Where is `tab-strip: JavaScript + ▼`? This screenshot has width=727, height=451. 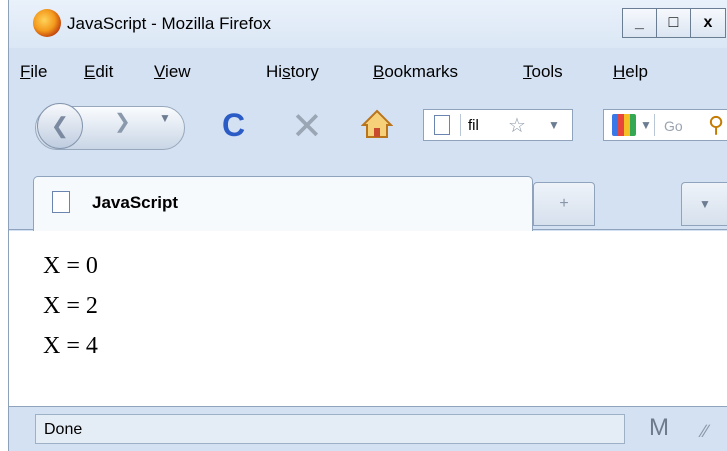
tab-strip: JavaScript + ▼ is located at coordinates (368, 198).